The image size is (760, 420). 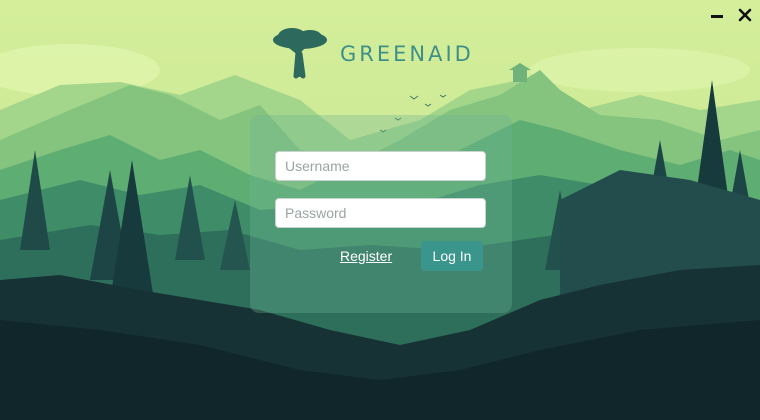 I want to click on register-link: Register, so click(x=366, y=256).